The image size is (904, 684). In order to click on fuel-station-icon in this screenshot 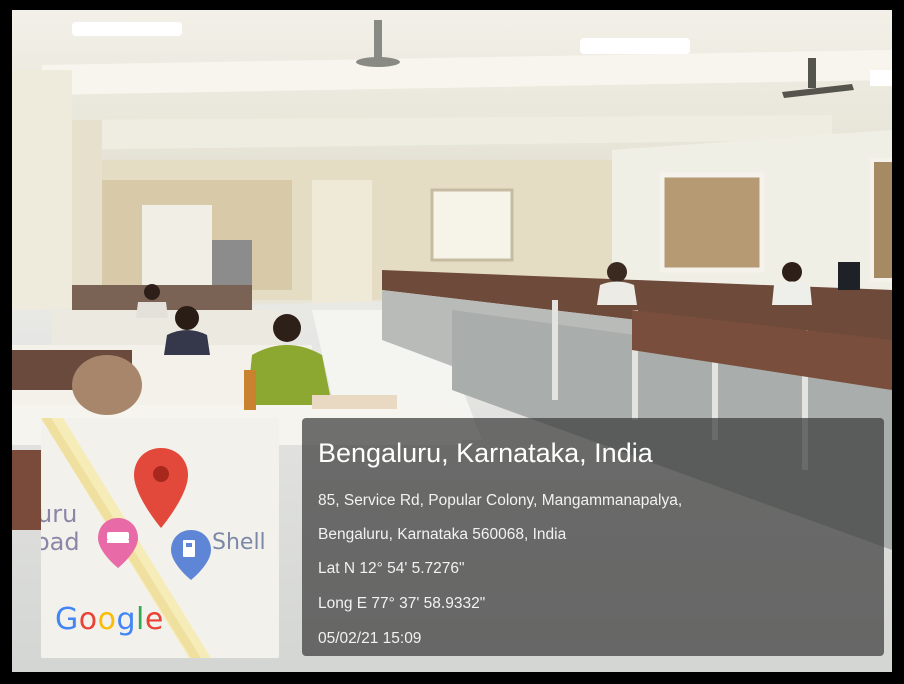, I will do `click(191, 555)`.